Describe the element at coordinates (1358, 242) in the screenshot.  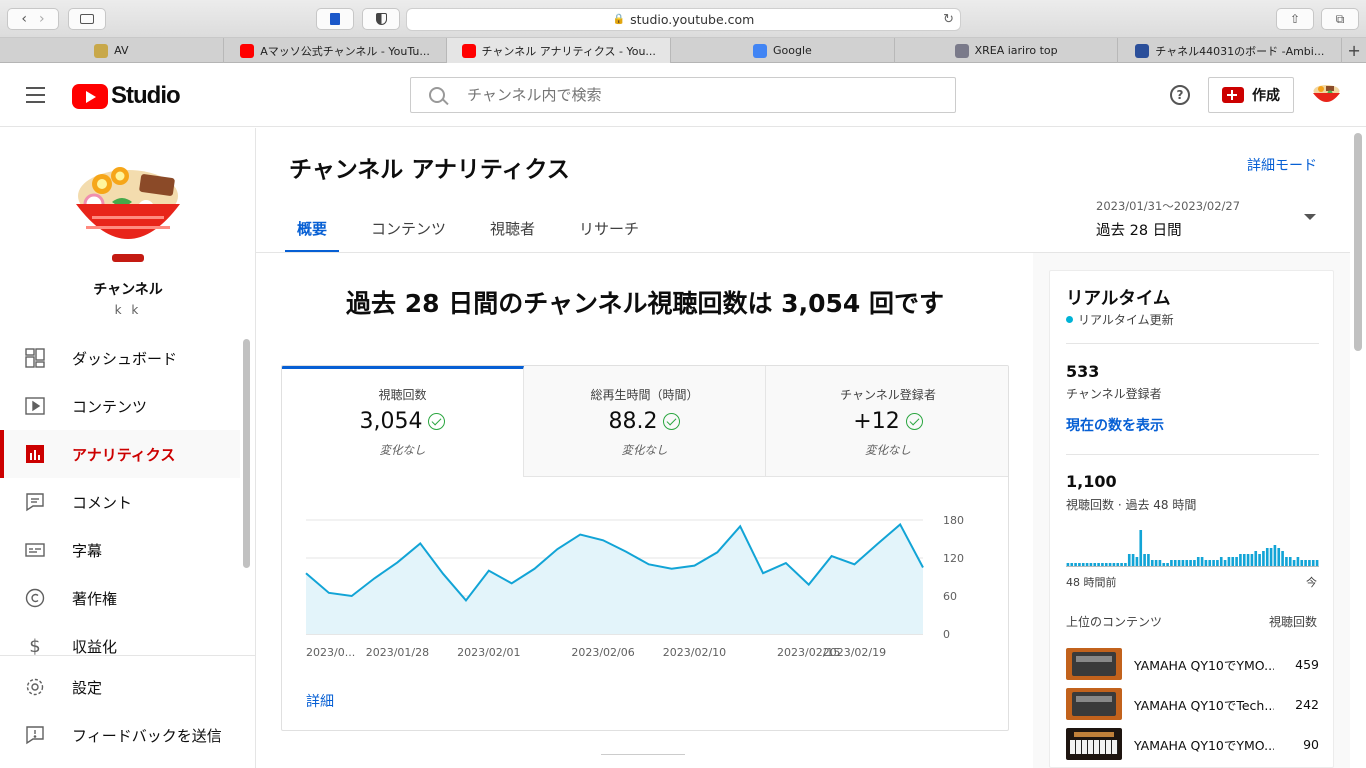
I see `page-scrollbar` at that location.